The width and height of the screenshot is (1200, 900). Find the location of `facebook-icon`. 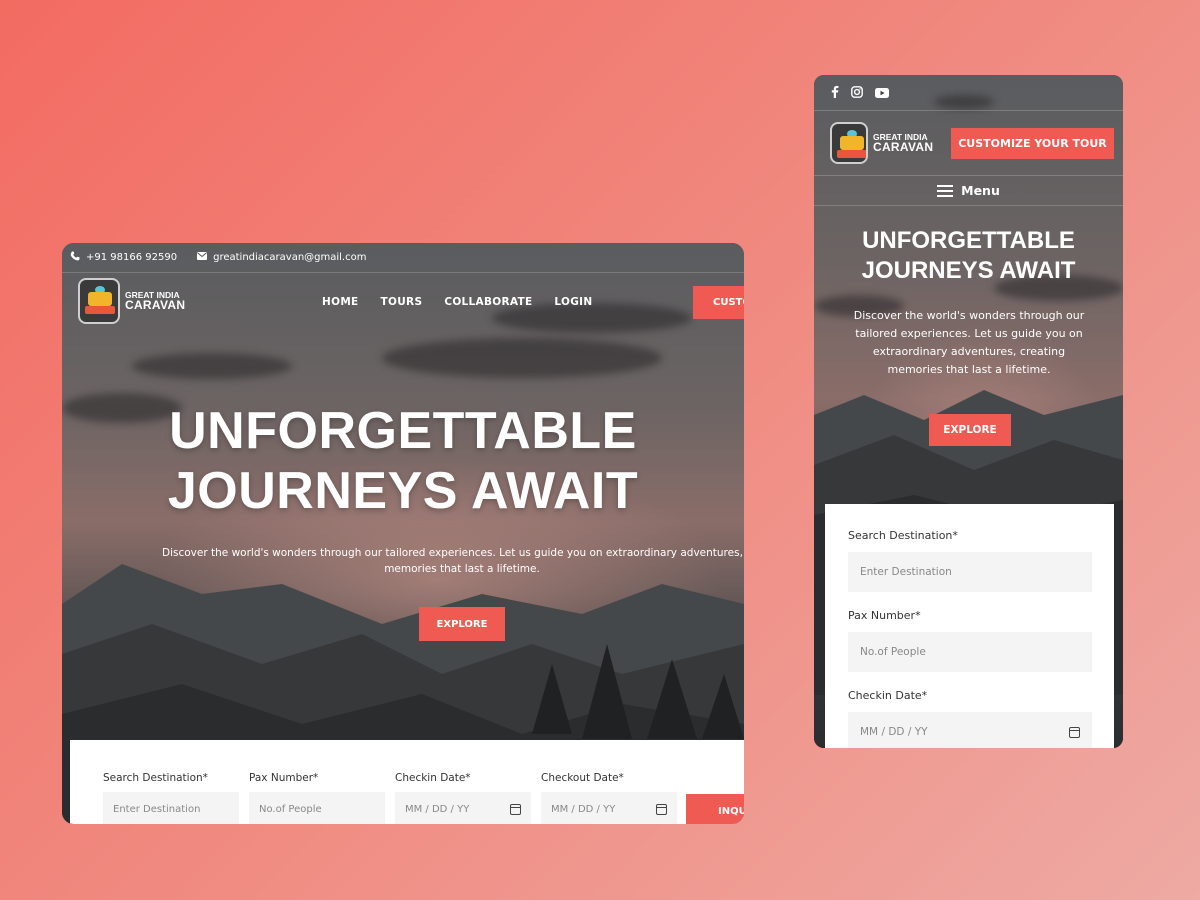

facebook-icon is located at coordinates (835, 92).